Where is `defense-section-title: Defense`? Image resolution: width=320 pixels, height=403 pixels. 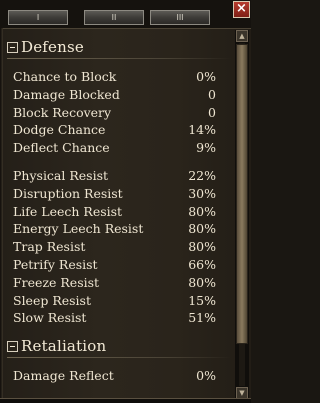
defense-section-title: Defense is located at coordinates (52, 47).